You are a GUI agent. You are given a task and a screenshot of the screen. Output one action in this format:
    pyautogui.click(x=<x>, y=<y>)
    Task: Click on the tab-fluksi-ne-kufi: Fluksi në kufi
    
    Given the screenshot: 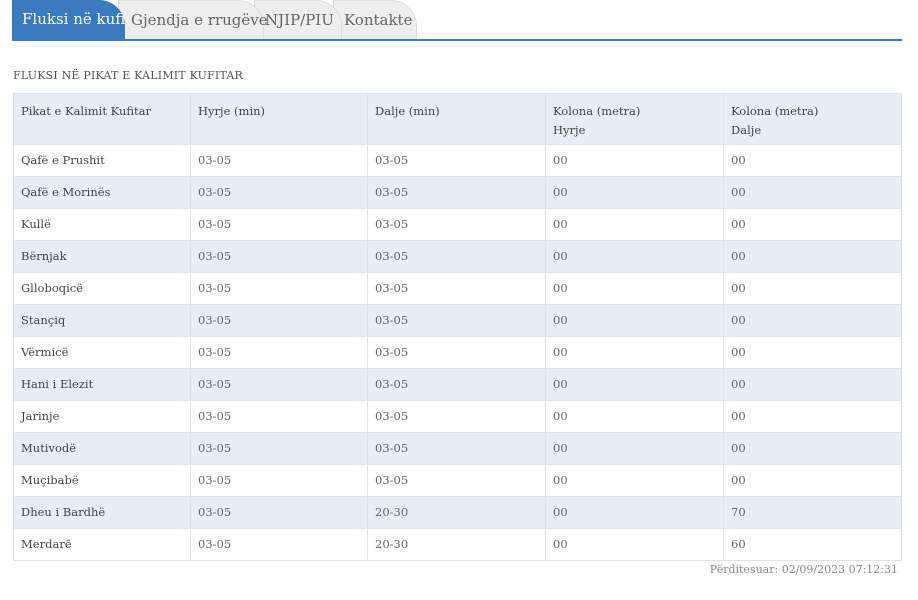 What is the action you would take?
    pyautogui.click(x=68, y=19)
    